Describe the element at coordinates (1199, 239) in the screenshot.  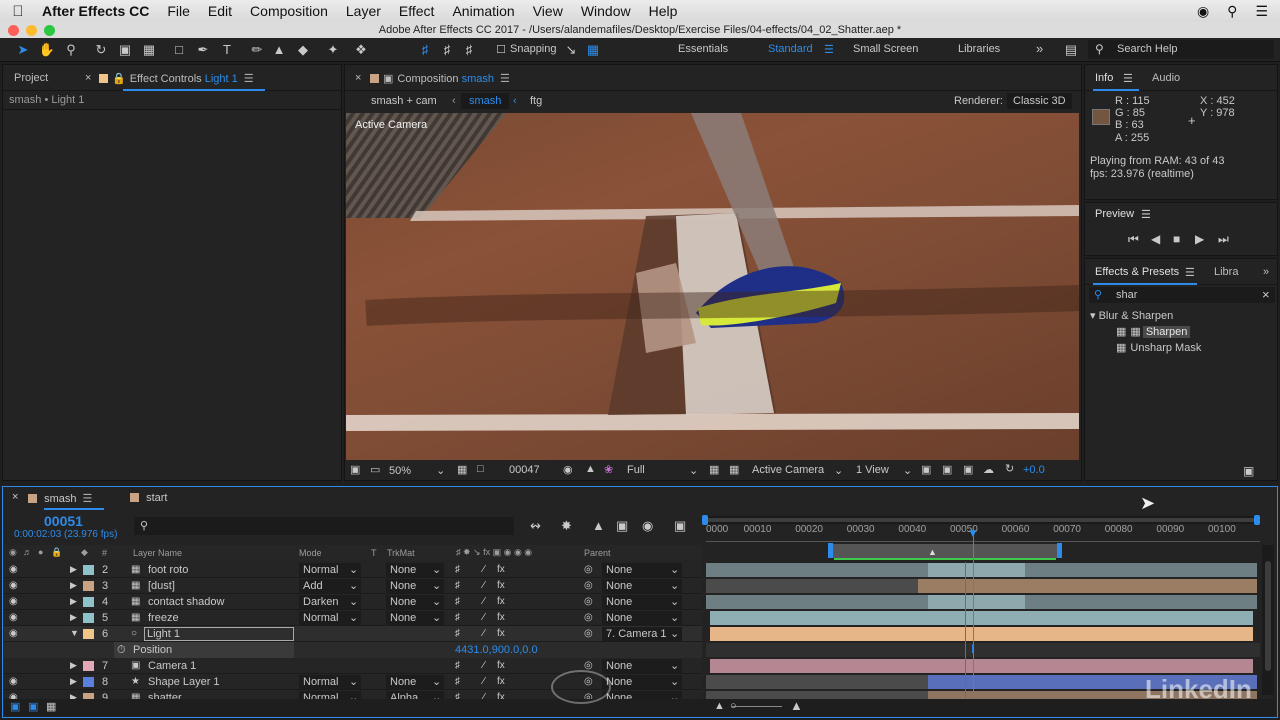
I see `next-frame-icon: ▶` at that location.